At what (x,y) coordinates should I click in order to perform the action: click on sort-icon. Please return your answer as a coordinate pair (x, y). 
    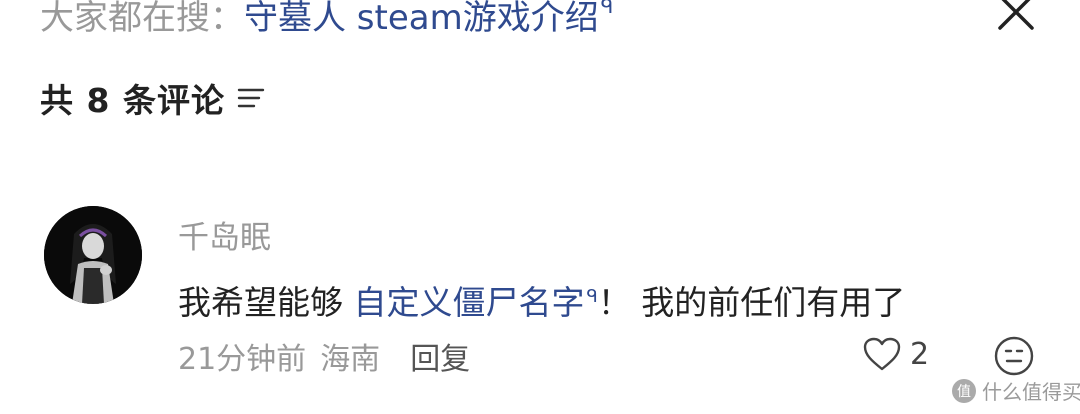
    Looking at the image, I should click on (251, 98).